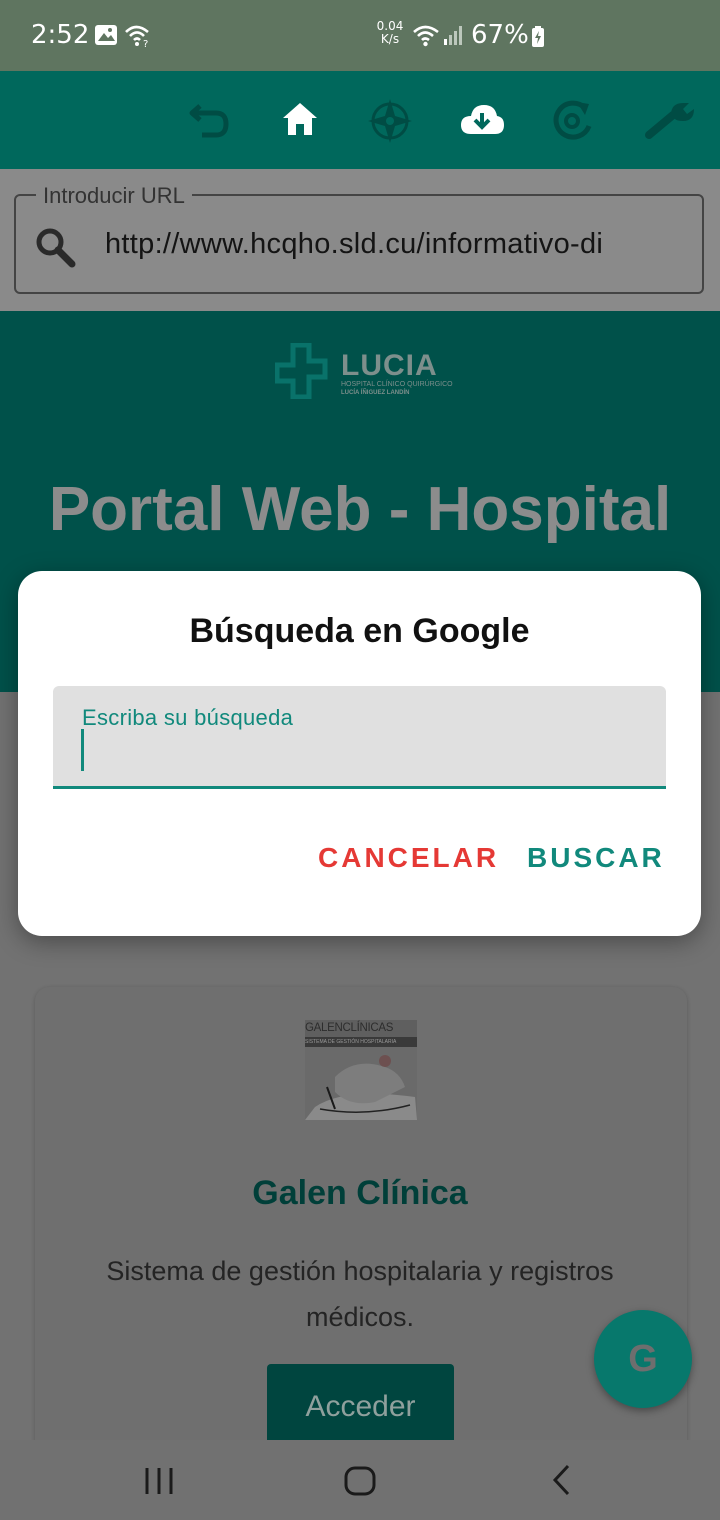  I want to click on text-cursor, so click(82, 750).